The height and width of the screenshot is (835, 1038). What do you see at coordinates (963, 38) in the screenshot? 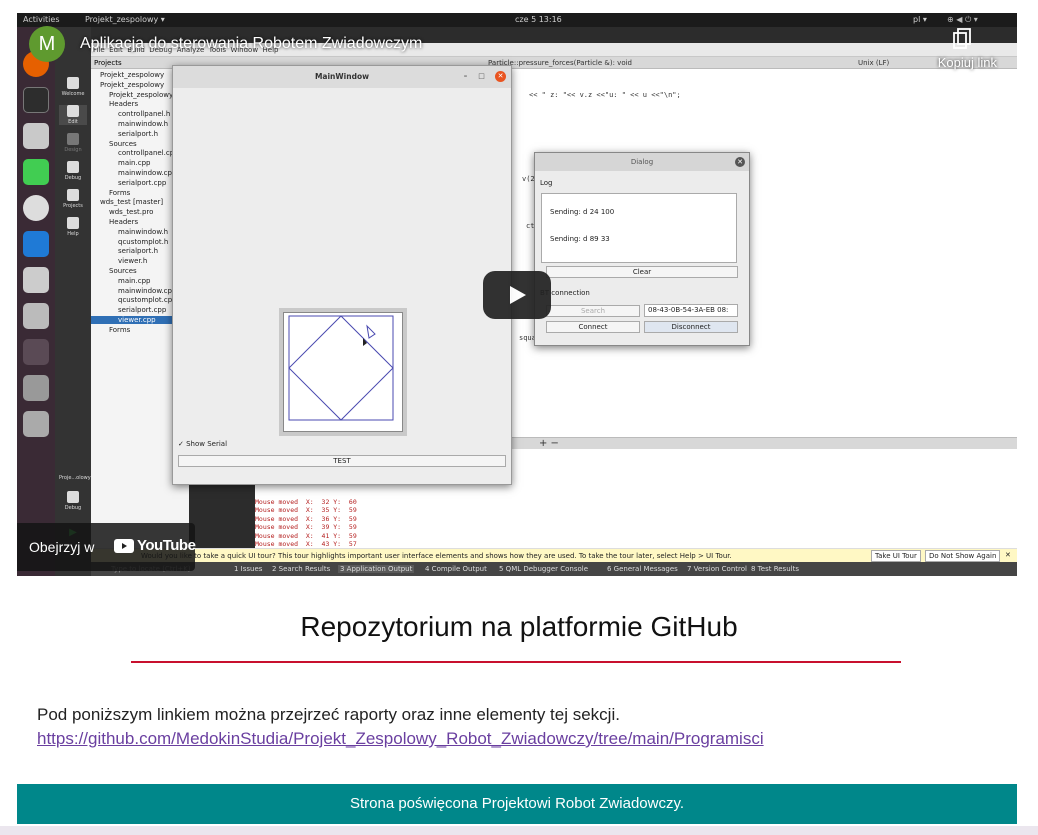
I see `copy-link-icon` at bounding box center [963, 38].